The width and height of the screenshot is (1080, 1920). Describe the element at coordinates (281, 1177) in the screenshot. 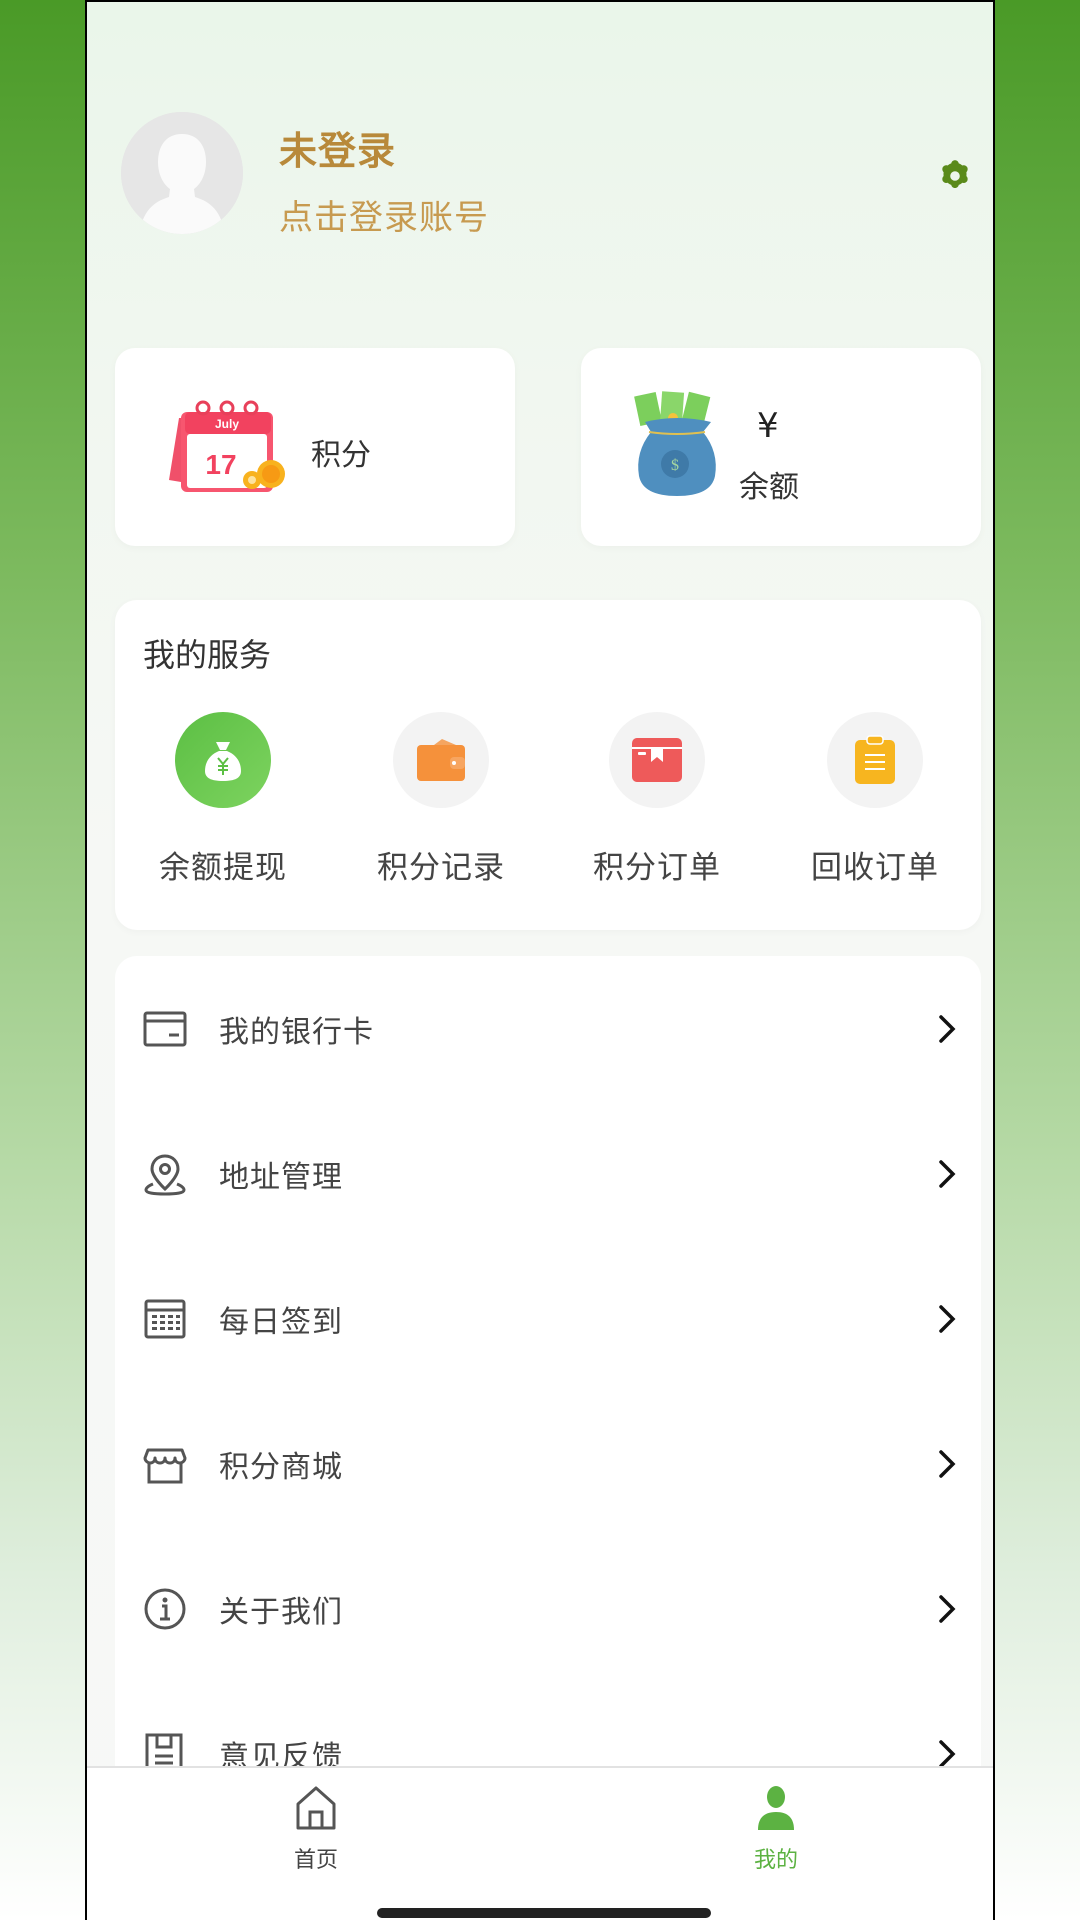

I see `menu-label: 地址管理` at that location.